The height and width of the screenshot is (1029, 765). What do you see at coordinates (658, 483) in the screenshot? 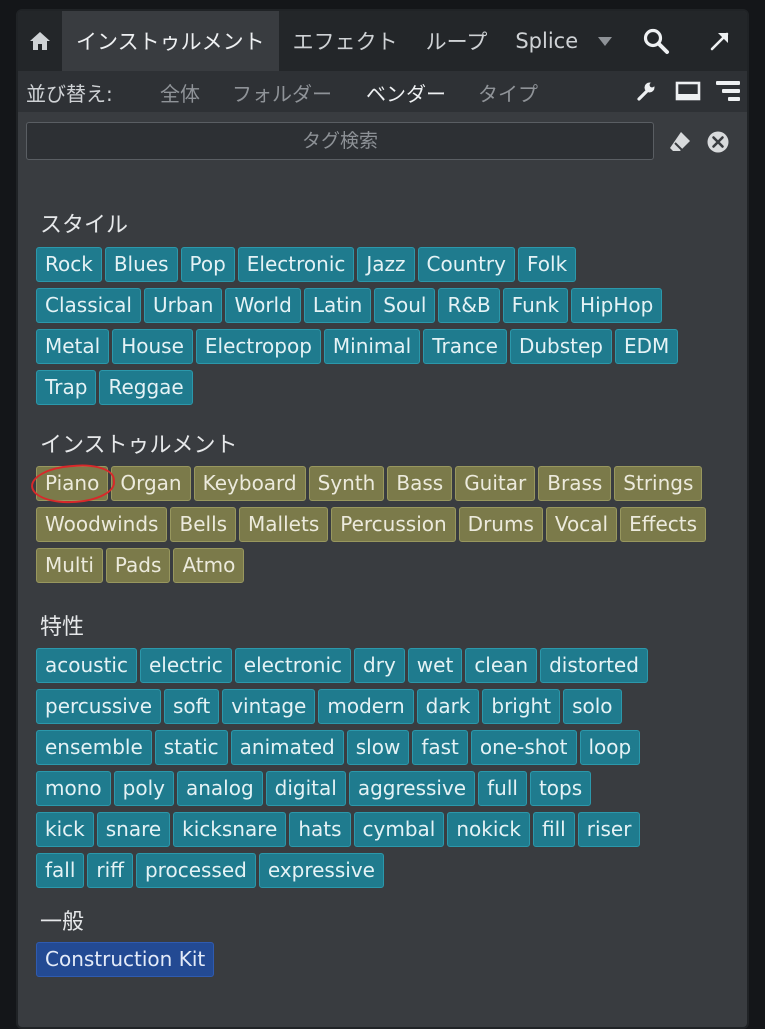
I see `tag-strings: Strings` at bounding box center [658, 483].